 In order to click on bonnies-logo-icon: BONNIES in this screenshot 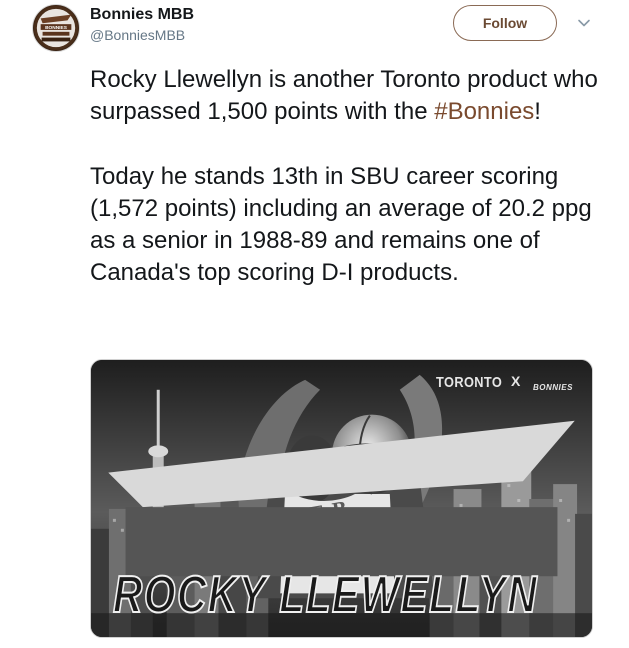, I will do `click(56, 28)`.